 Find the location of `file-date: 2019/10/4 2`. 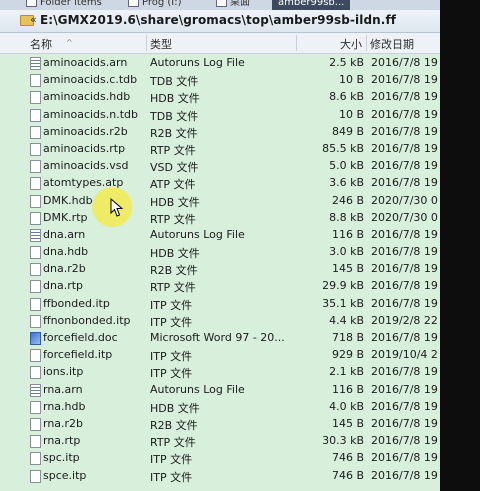

file-date: 2019/10/4 2 is located at coordinates (404, 355).